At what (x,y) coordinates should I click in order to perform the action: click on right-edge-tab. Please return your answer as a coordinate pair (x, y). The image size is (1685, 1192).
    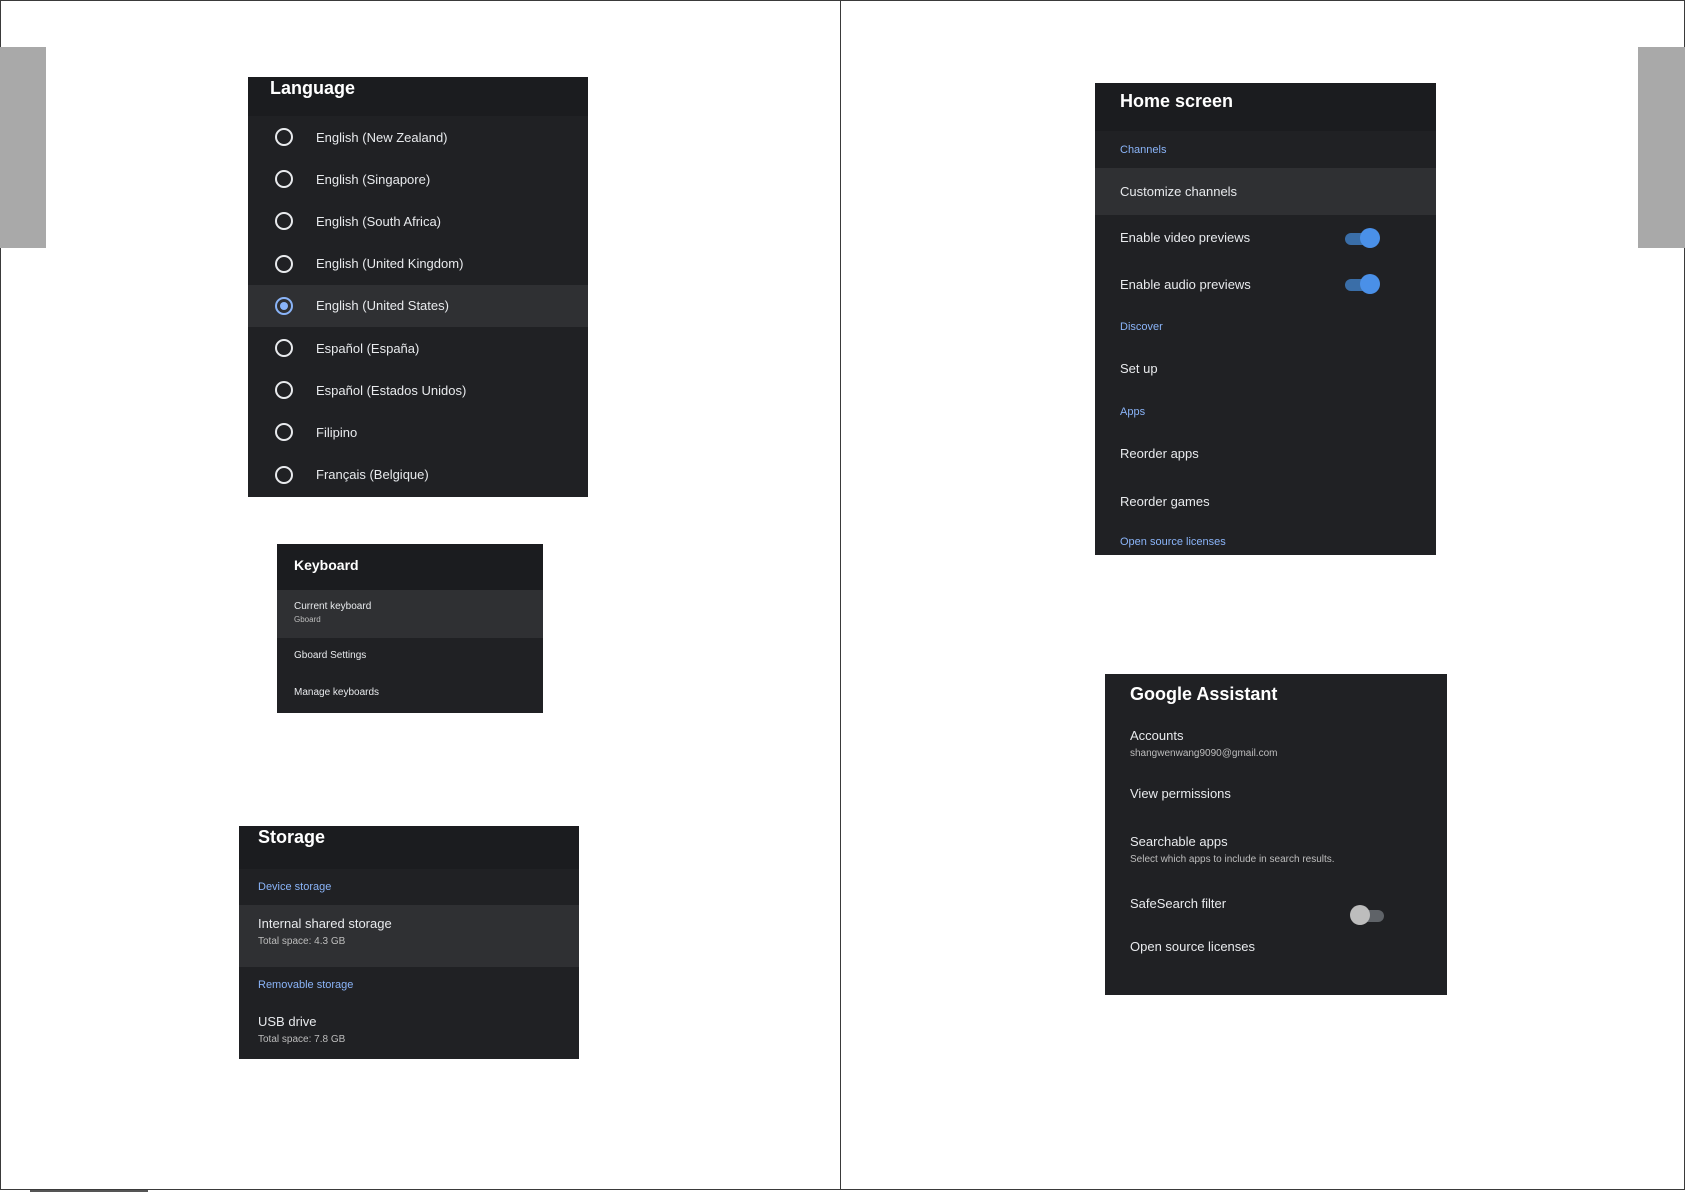
    Looking at the image, I should click on (1661, 147).